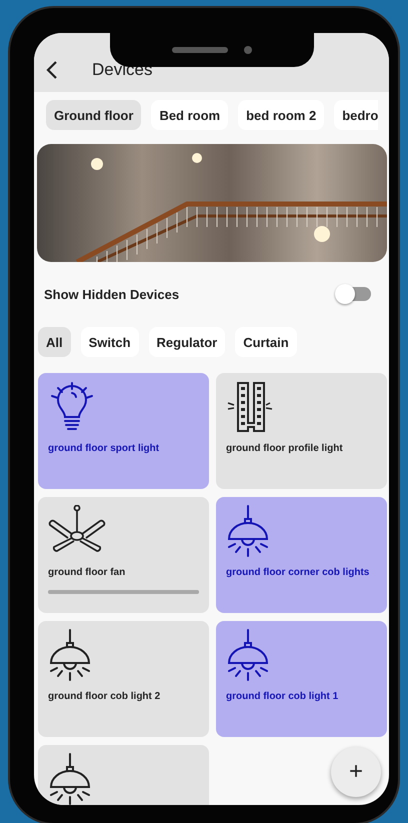 The image size is (408, 823). What do you see at coordinates (123, 679) in the screenshot?
I see `device-card: ground floor cob light 2` at bounding box center [123, 679].